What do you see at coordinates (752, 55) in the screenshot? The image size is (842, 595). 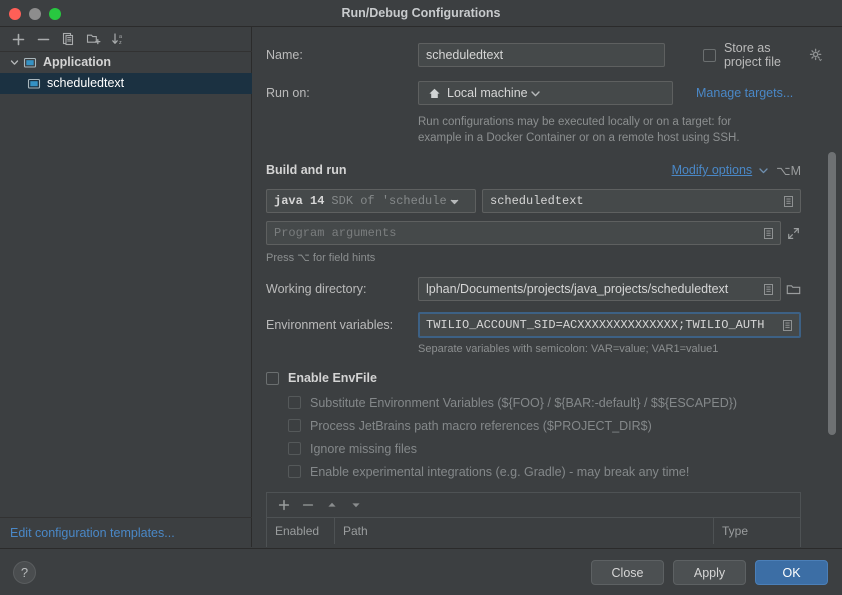 I see `store-as-project-file-label: Store as project file` at bounding box center [752, 55].